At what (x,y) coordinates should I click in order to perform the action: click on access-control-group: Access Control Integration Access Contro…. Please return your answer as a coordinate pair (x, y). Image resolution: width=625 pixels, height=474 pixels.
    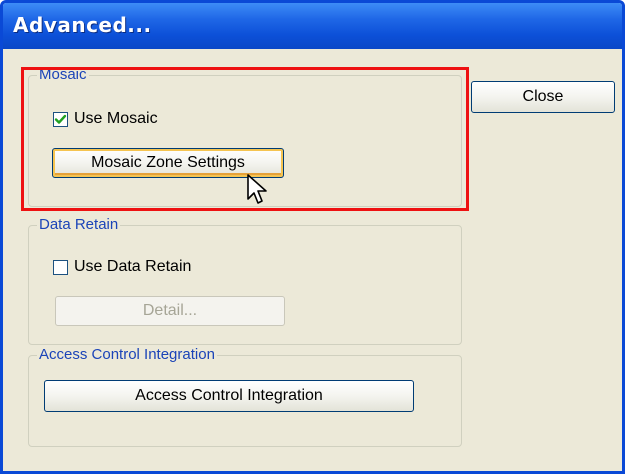
    Looking at the image, I should click on (245, 396).